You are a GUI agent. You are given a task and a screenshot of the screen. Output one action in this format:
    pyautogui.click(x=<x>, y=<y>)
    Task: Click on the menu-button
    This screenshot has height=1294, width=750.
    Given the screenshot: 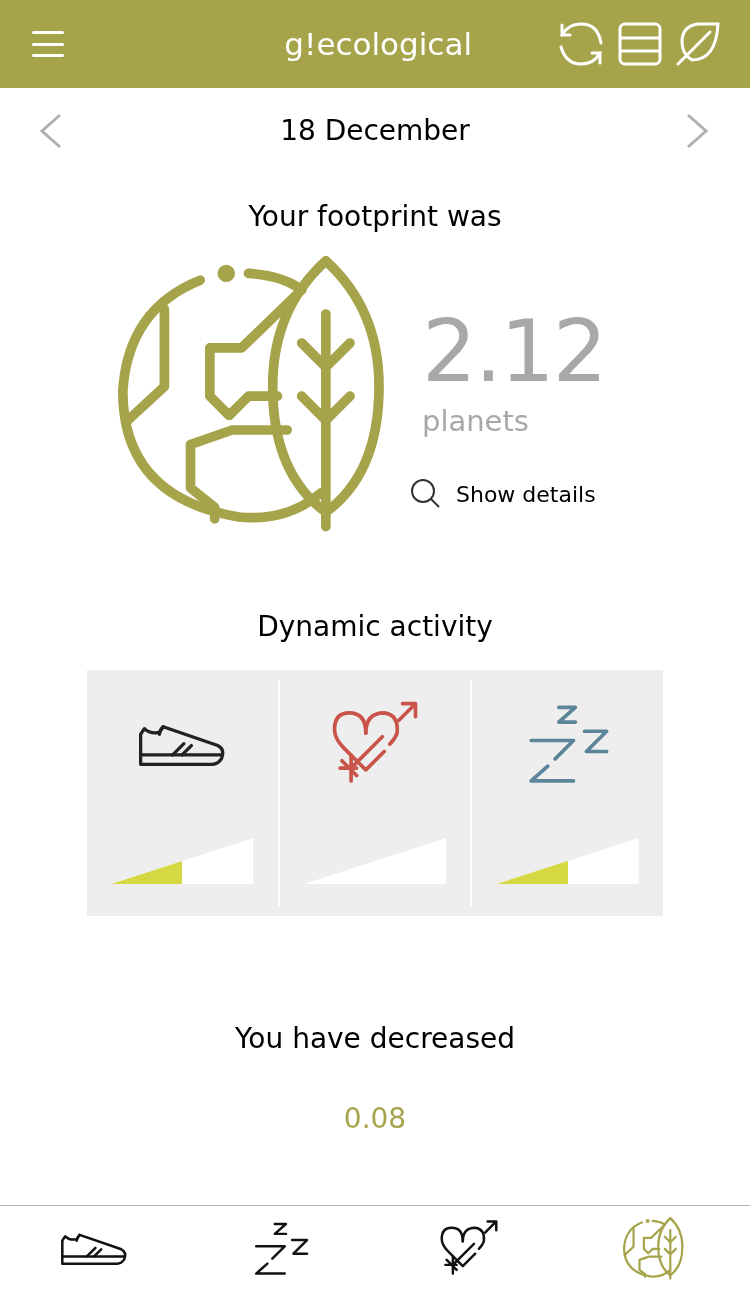 What is the action you would take?
    pyautogui.click(x=48, y=44)
    